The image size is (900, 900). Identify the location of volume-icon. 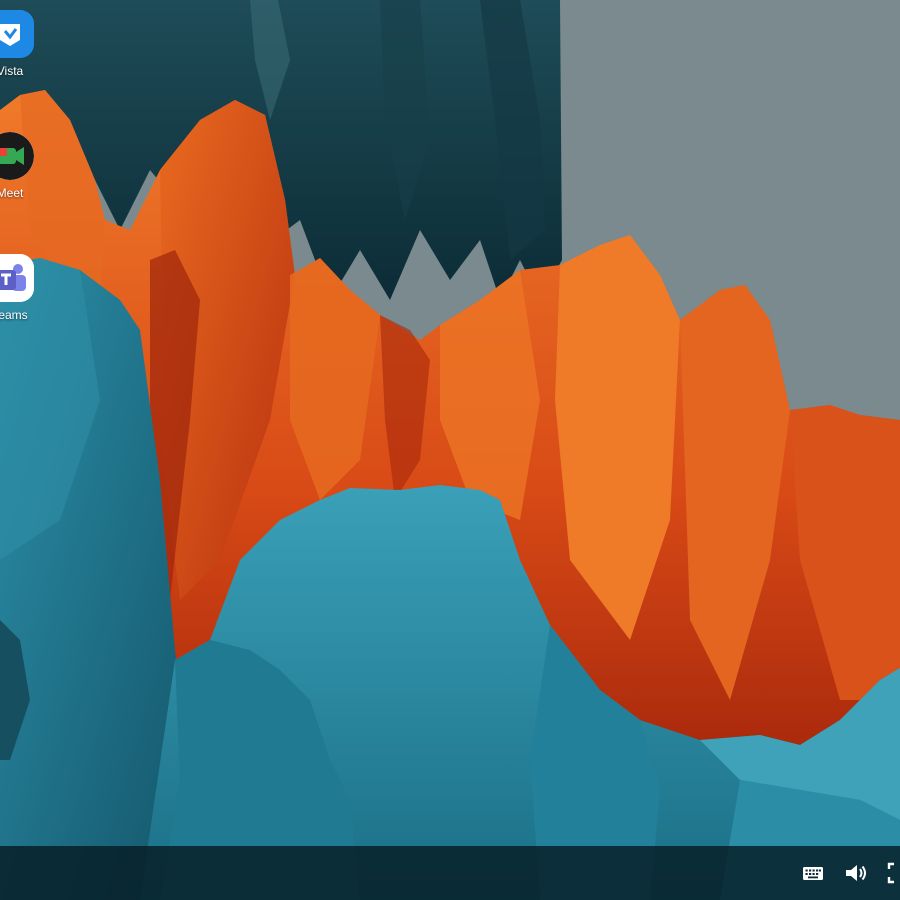
(856, 873).